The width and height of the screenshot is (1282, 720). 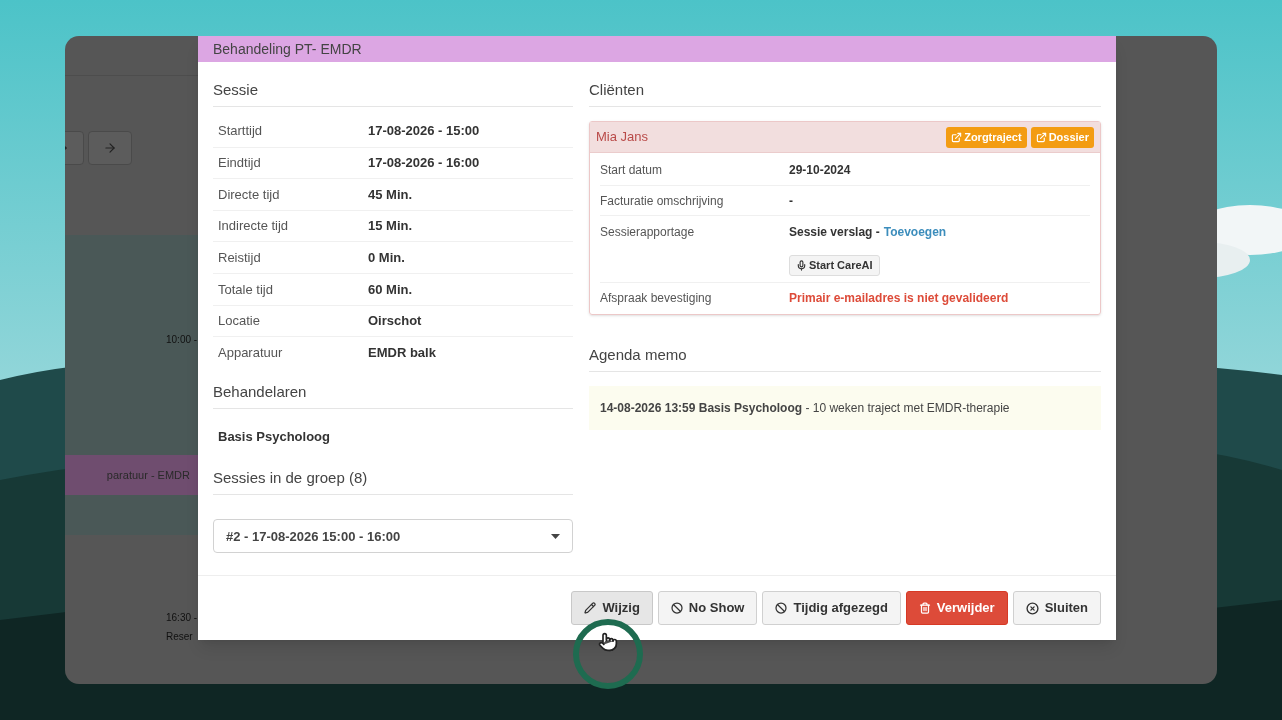 I want to click on field-value: -, so click(x=791, y=201).